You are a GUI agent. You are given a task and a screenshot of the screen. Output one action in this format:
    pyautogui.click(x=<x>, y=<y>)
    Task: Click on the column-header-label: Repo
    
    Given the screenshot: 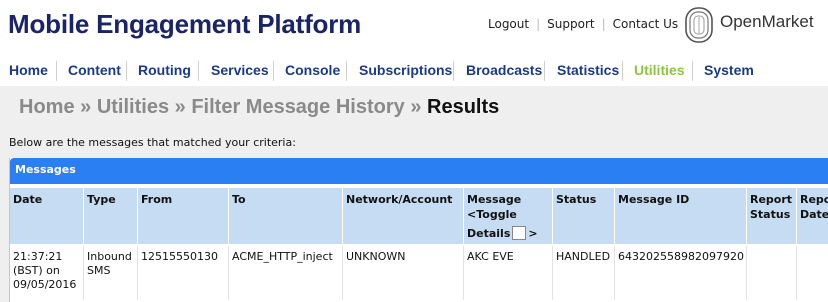 What is the action you would take?
    pyautogui.click(x=814, y=199)
    